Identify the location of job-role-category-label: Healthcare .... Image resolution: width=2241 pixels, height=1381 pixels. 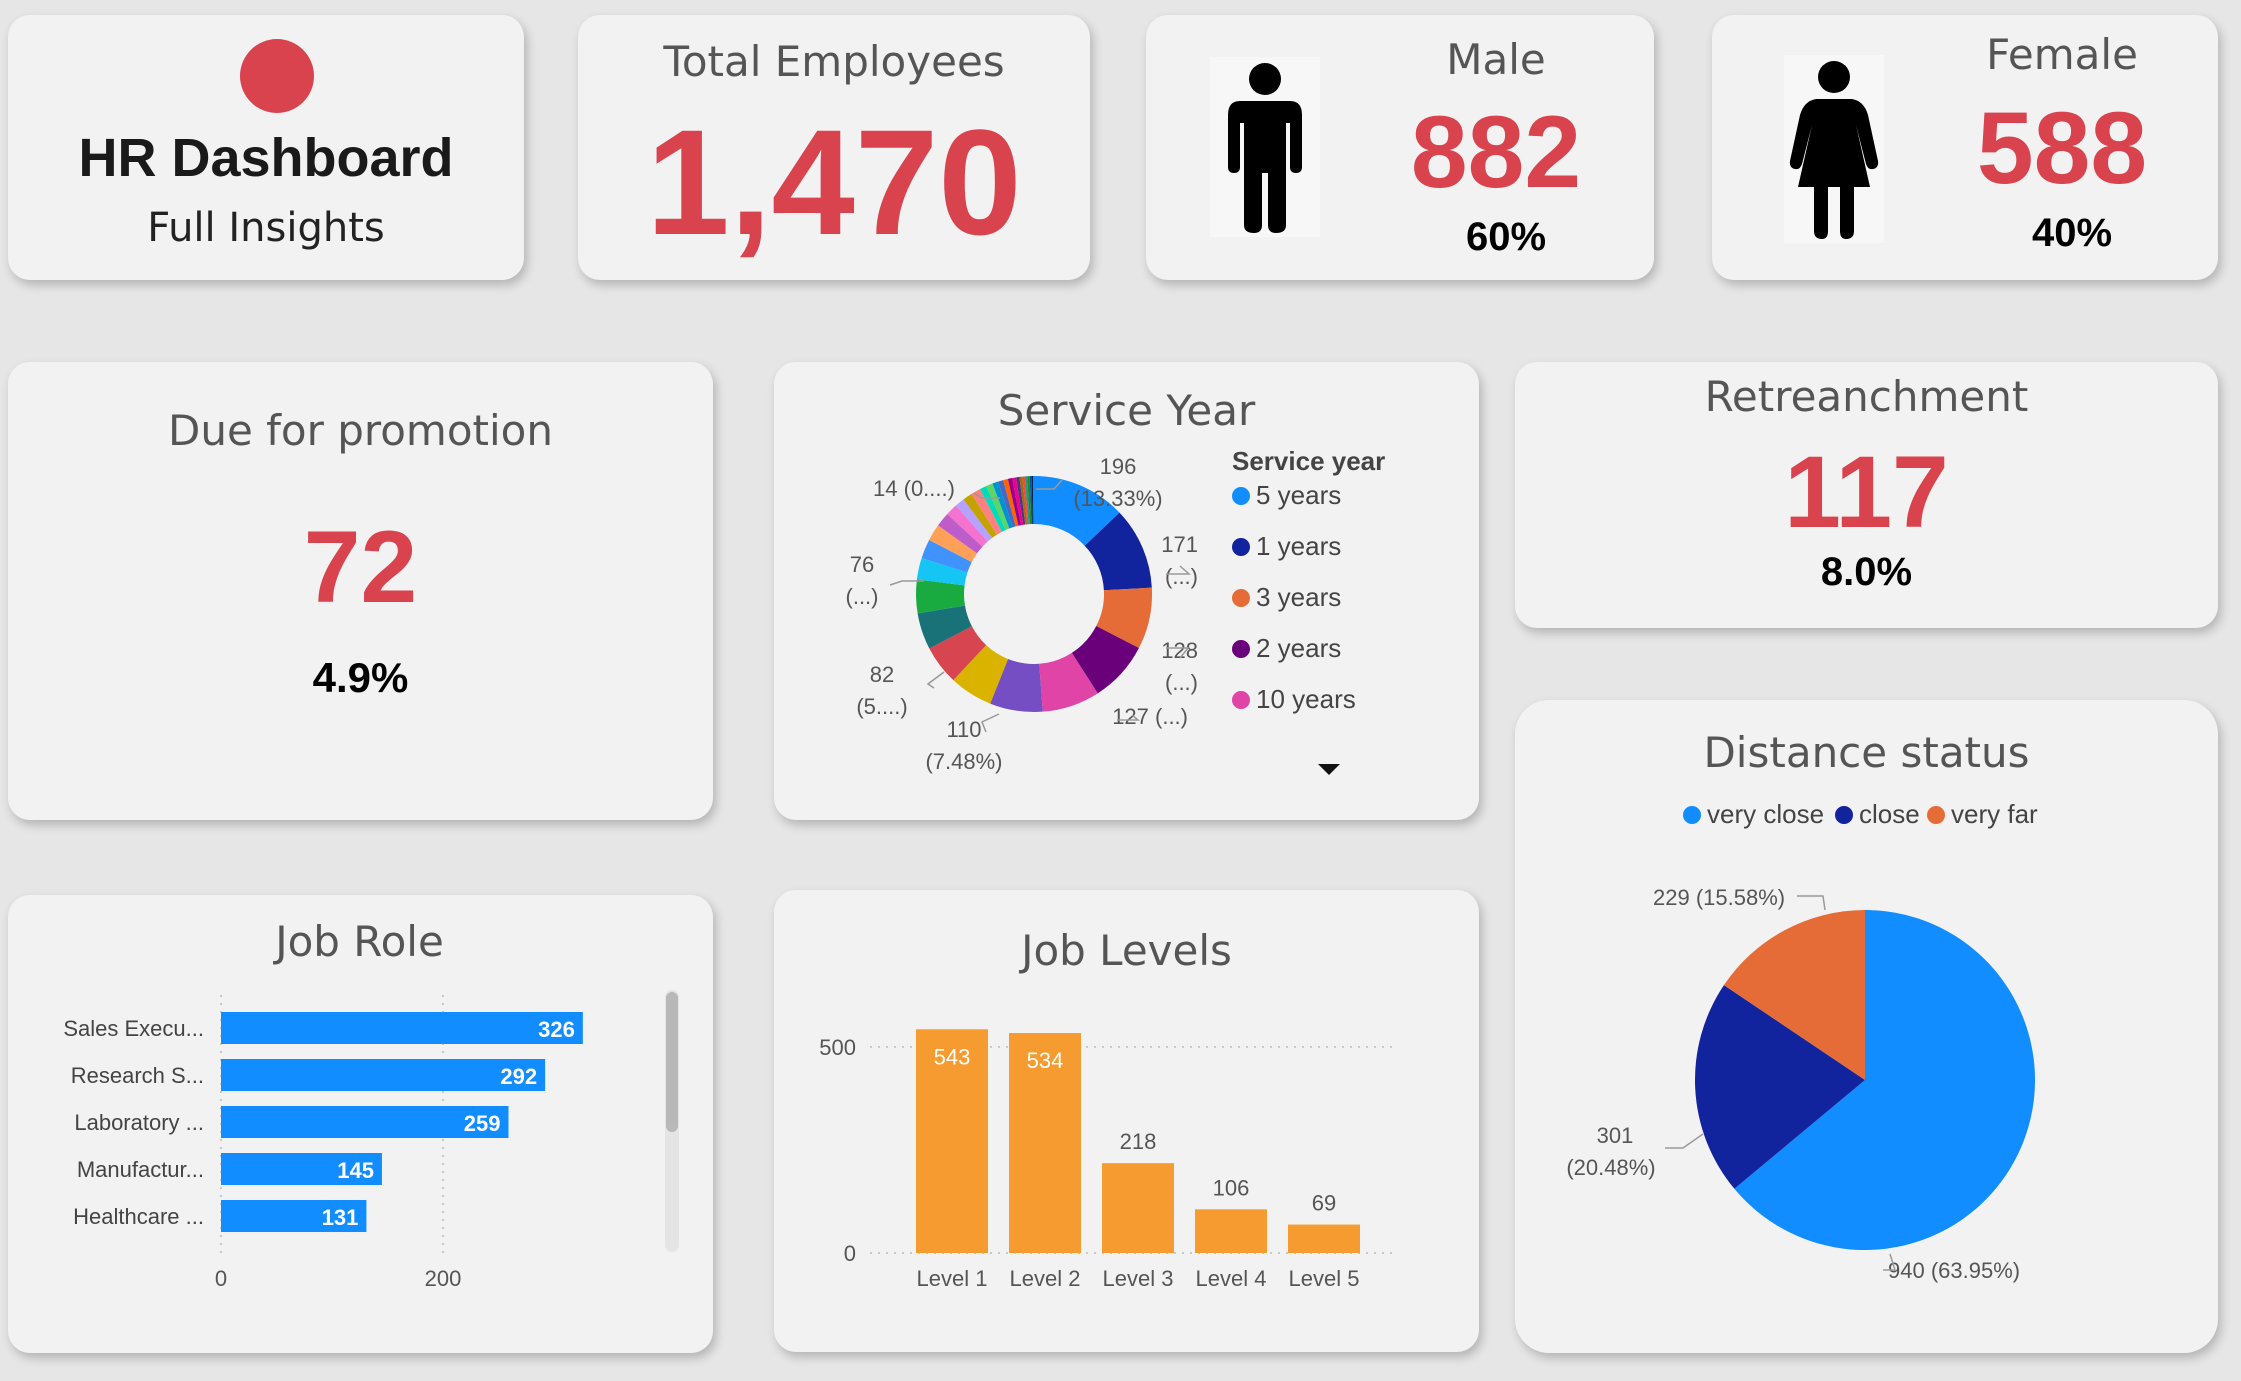
(138, 1216).